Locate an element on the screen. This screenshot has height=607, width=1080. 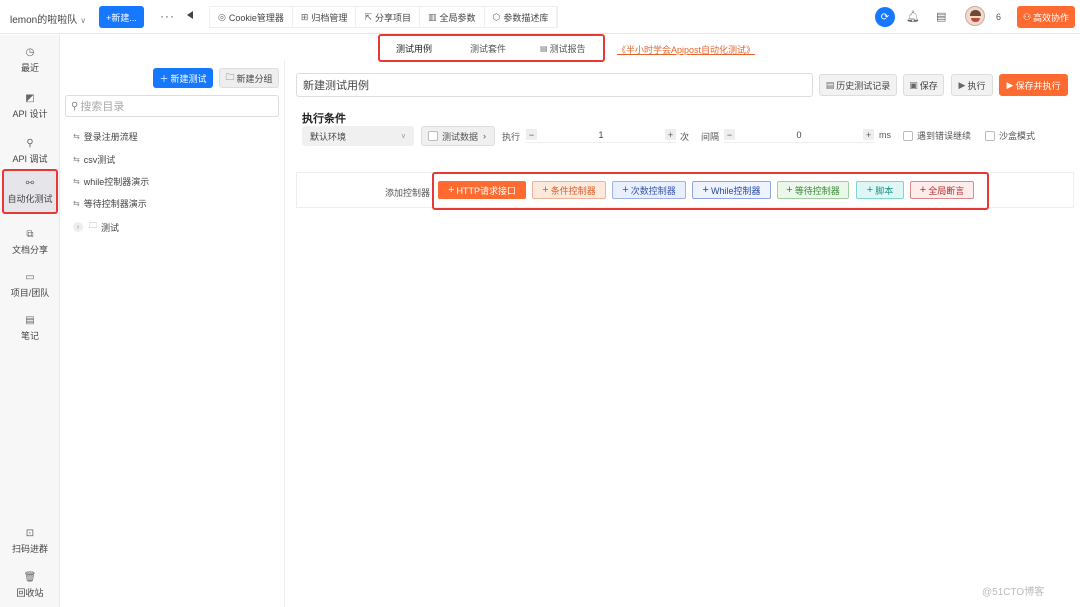
collapse-arrow-icon is located at coordinates (190, 15).